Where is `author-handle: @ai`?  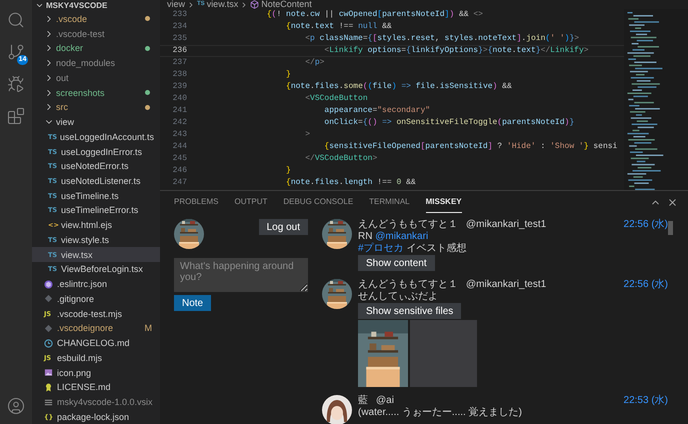 author-handle: @ai is located at coordinates (385, 401).